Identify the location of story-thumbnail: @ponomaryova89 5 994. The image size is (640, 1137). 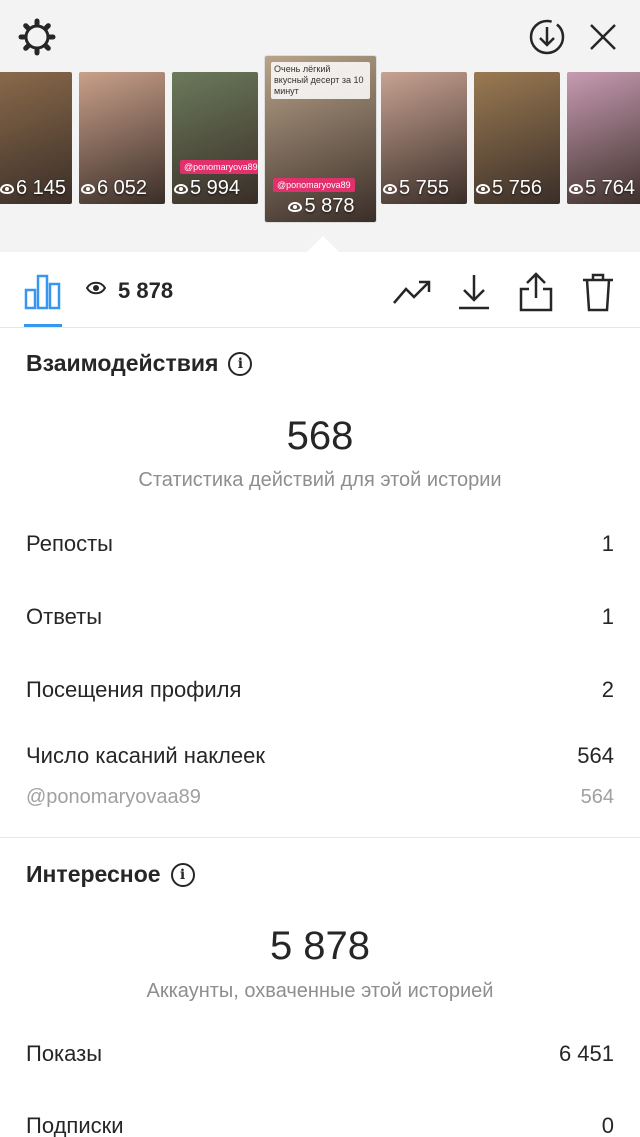
(215, 138).